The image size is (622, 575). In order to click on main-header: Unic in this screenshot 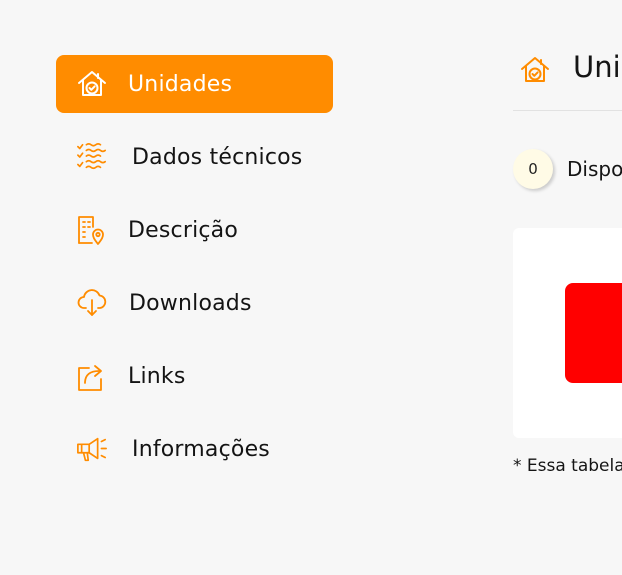, I will do `click(567, 70)`.